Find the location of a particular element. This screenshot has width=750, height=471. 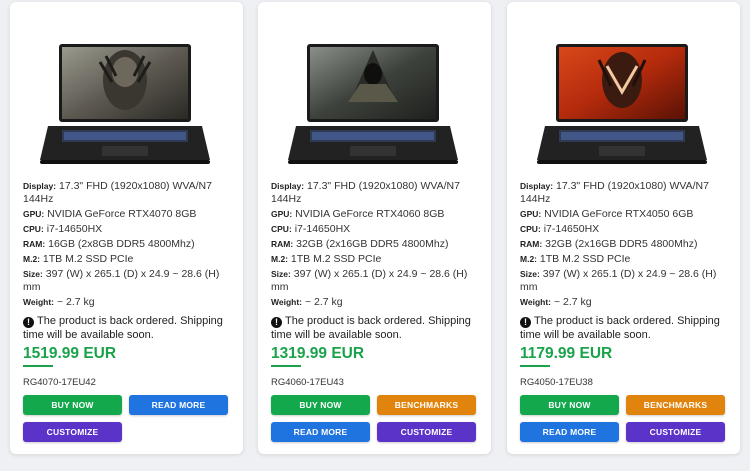

spec-ram: RAM: 16GB (2x8GB DDR5 4800Mhz) is located at coordinates (129, 244).